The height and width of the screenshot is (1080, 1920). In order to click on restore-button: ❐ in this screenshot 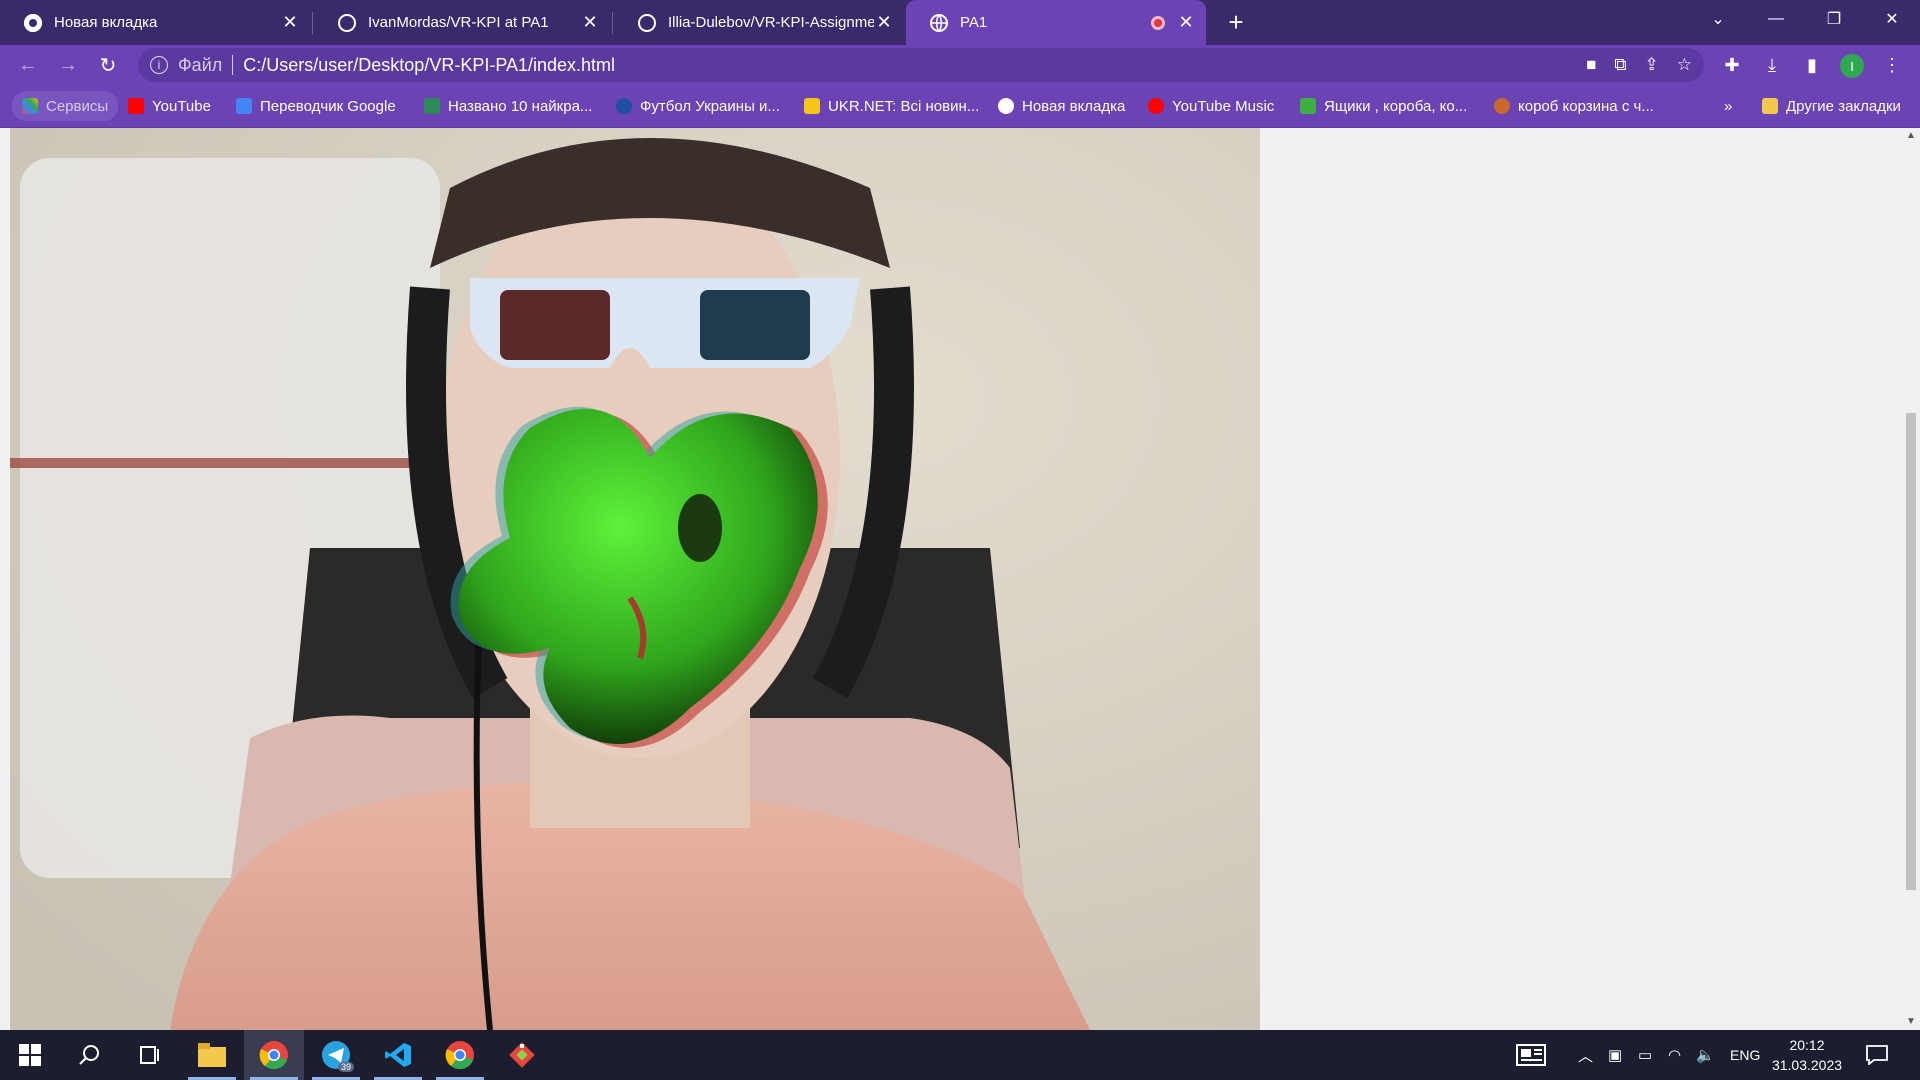, I will do `click(1834, 19)`.